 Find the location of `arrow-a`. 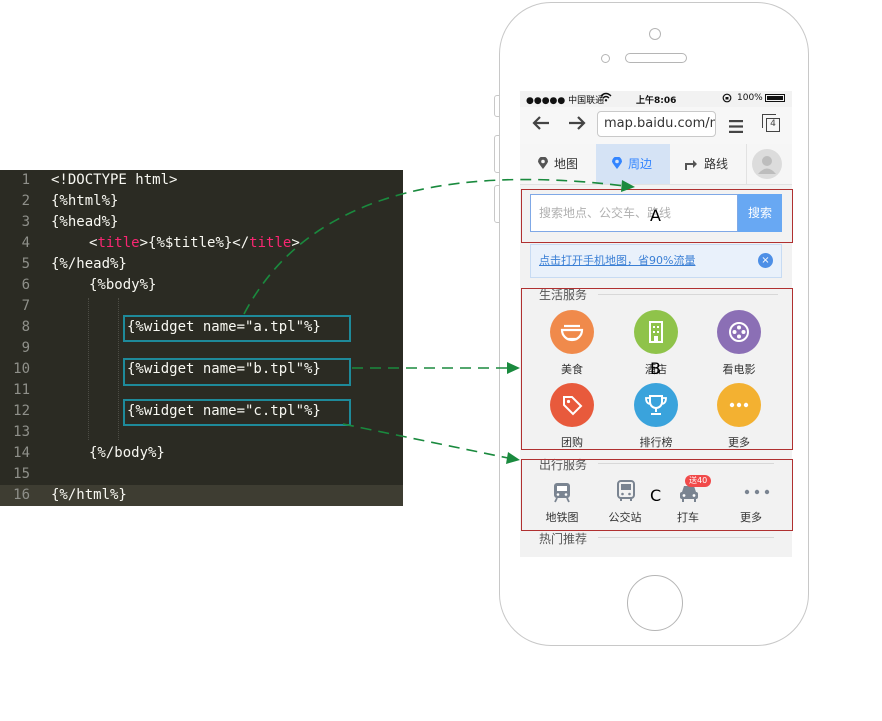

arrow-a is located at coordinates (434, 246).